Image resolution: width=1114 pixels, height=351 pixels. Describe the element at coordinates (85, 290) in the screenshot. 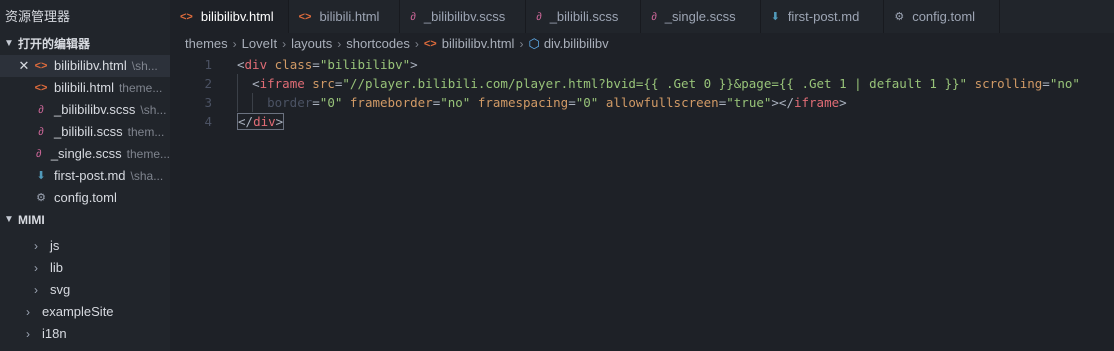

I see `tree-folder: › svg` at that location.